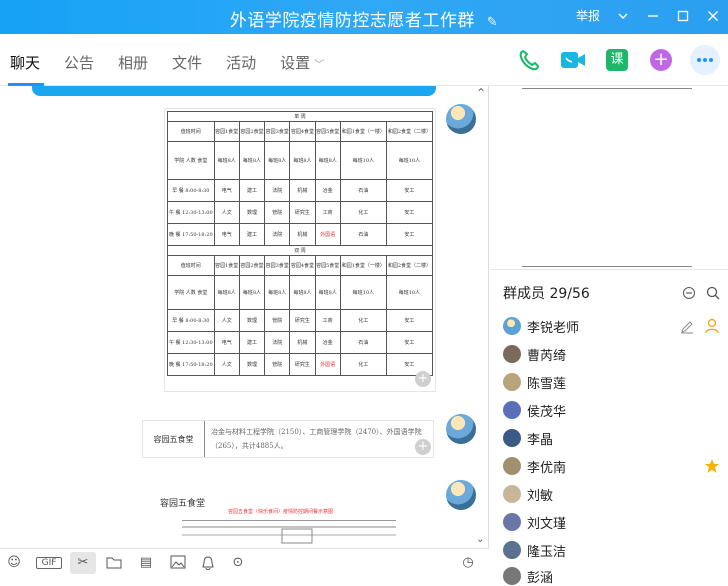  Describe the element at coordinates (653, 16) in the screenshot. I see `minimize-icon` at that location.